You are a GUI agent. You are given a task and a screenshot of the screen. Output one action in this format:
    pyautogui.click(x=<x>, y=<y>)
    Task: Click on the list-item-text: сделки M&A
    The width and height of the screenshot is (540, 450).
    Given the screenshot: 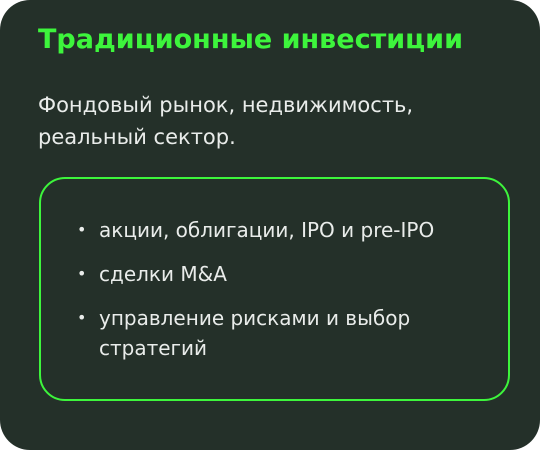 What is the action you would take?
    pyautogui.click(x=163, y=274)
    